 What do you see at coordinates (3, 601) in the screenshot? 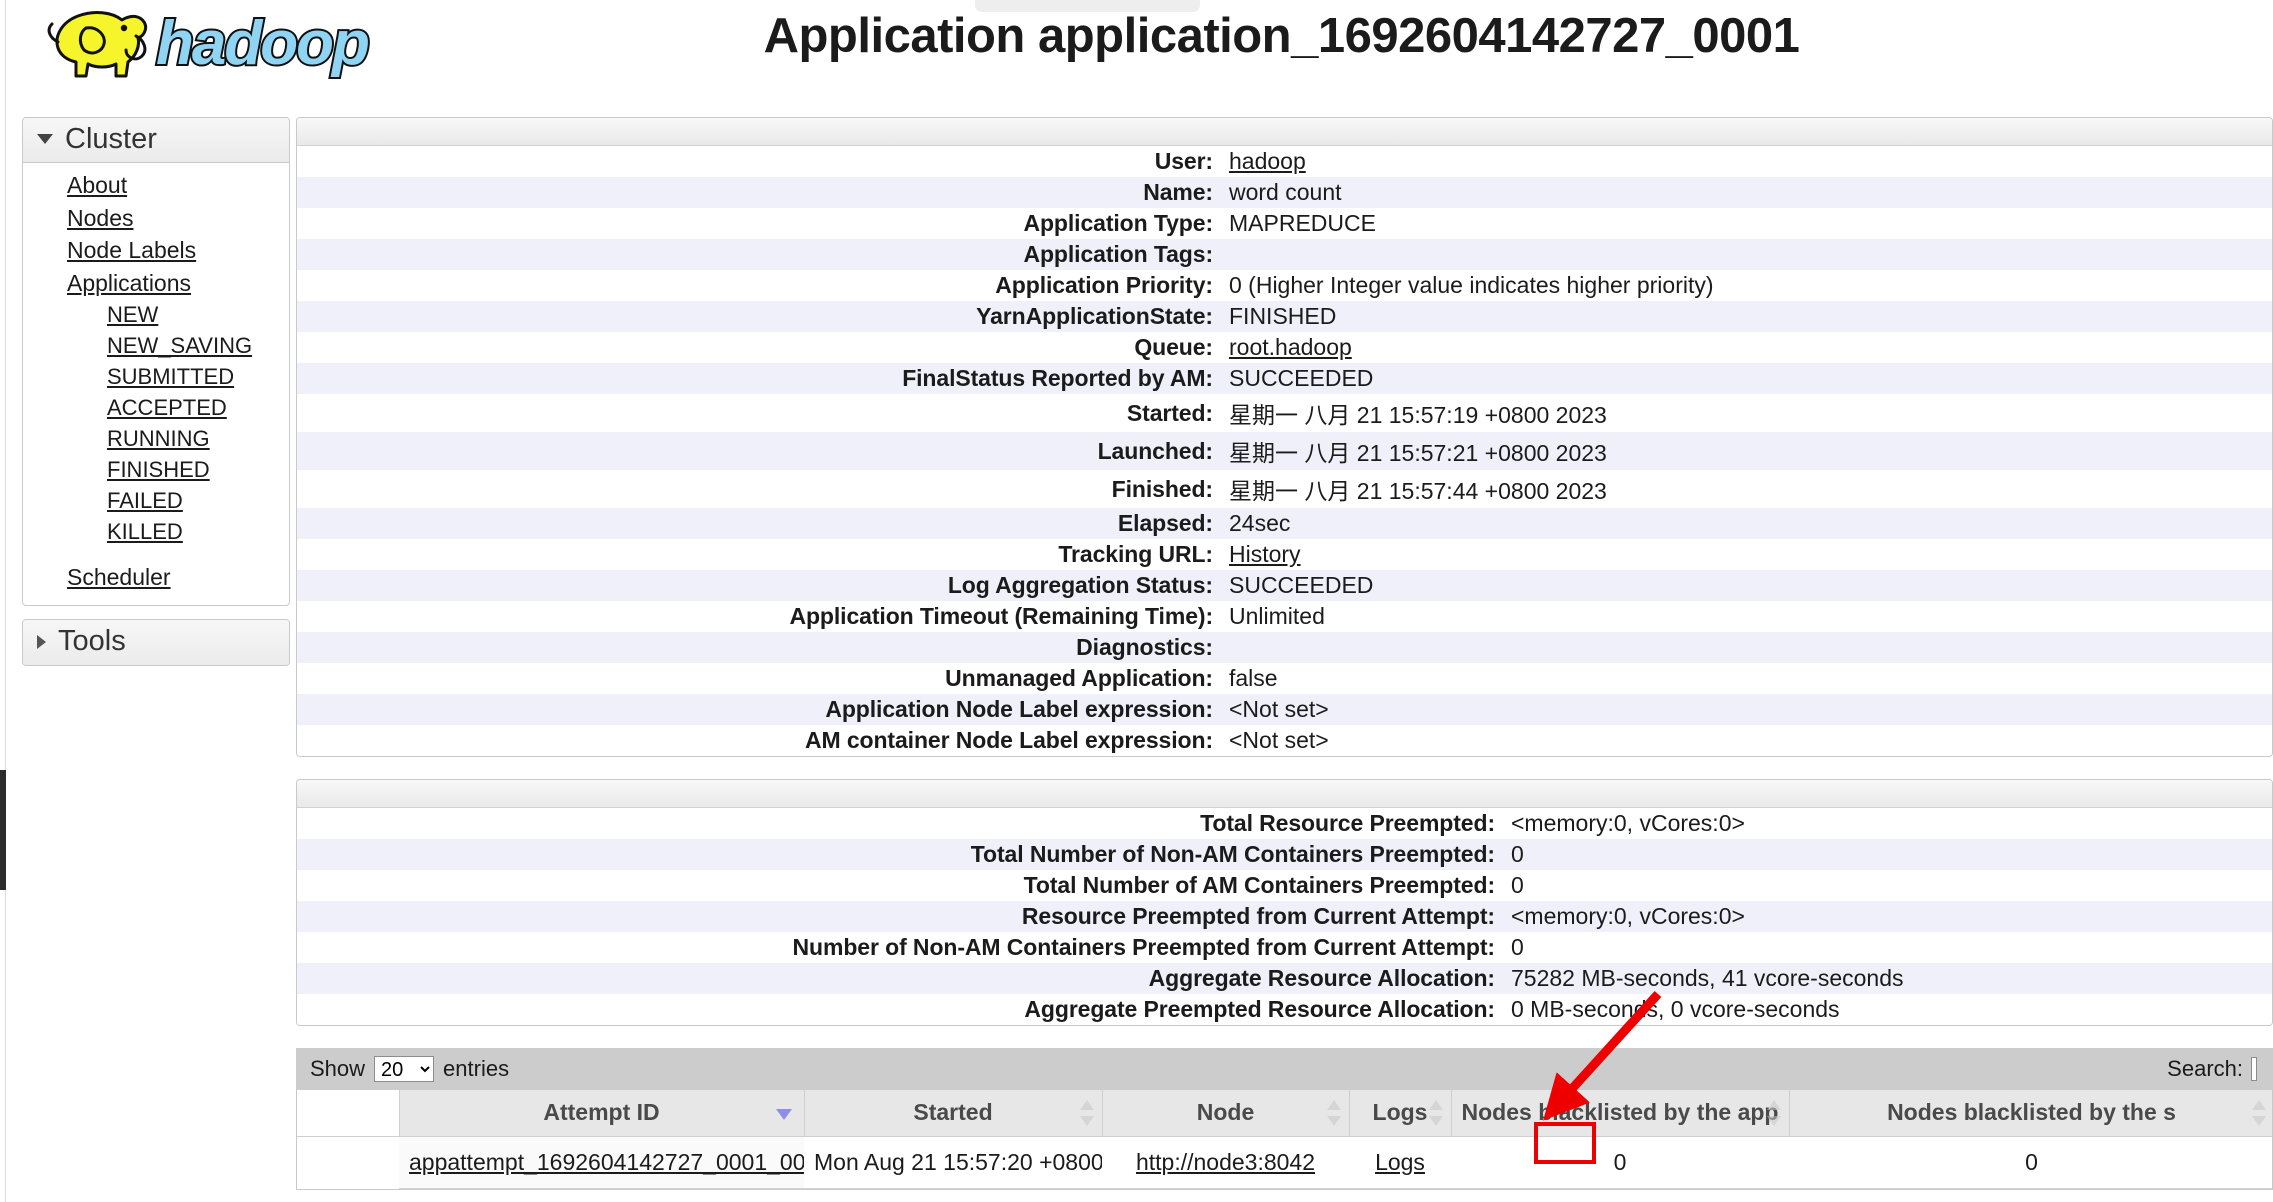
I see `viewport-gutter` at bounding box center [3, 601].